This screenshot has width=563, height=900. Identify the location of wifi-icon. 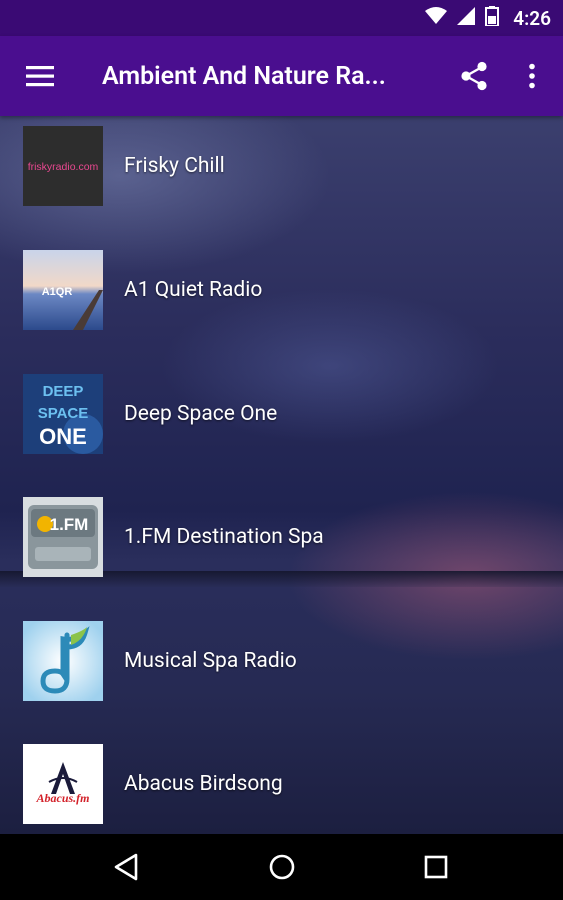
(436, 18).